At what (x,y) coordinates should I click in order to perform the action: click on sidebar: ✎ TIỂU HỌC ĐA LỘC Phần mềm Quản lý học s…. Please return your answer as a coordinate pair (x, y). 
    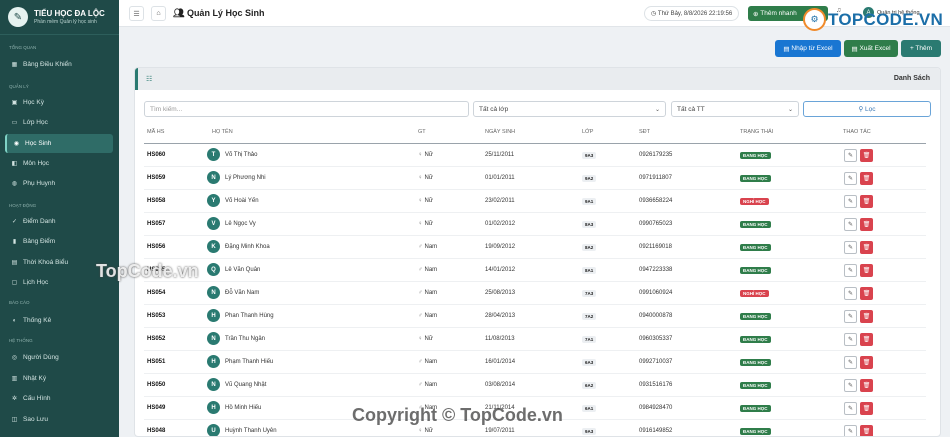
    Looking at the image, I should click on (59, 218).